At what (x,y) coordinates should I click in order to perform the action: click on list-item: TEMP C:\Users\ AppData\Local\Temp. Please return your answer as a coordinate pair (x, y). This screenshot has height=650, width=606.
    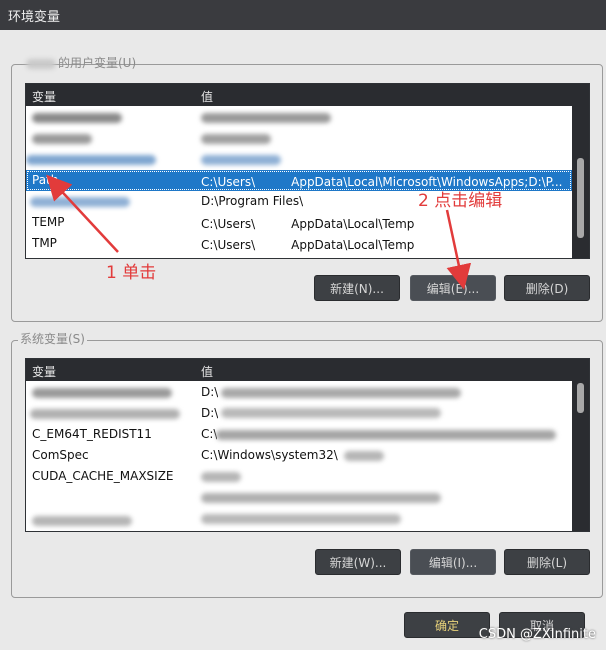
    Looking at the image, I should click on (299, 222).